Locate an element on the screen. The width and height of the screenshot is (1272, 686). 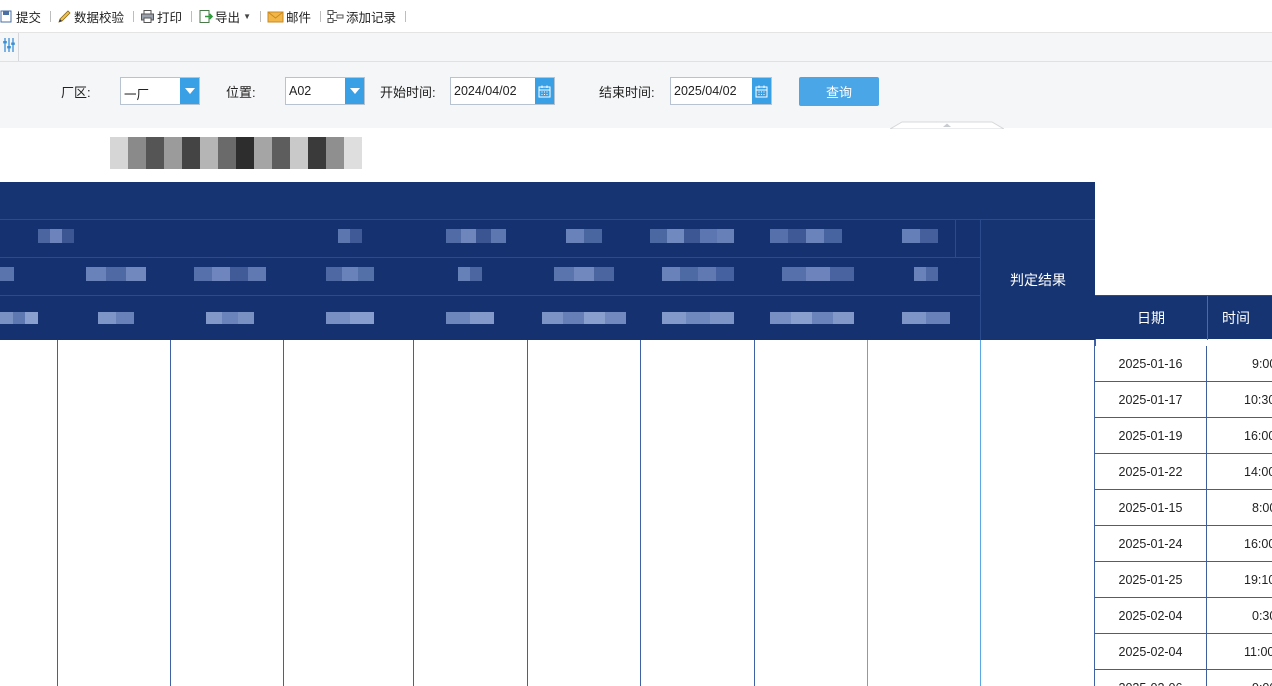
sliders-icon is located at coordinates (9, 47).